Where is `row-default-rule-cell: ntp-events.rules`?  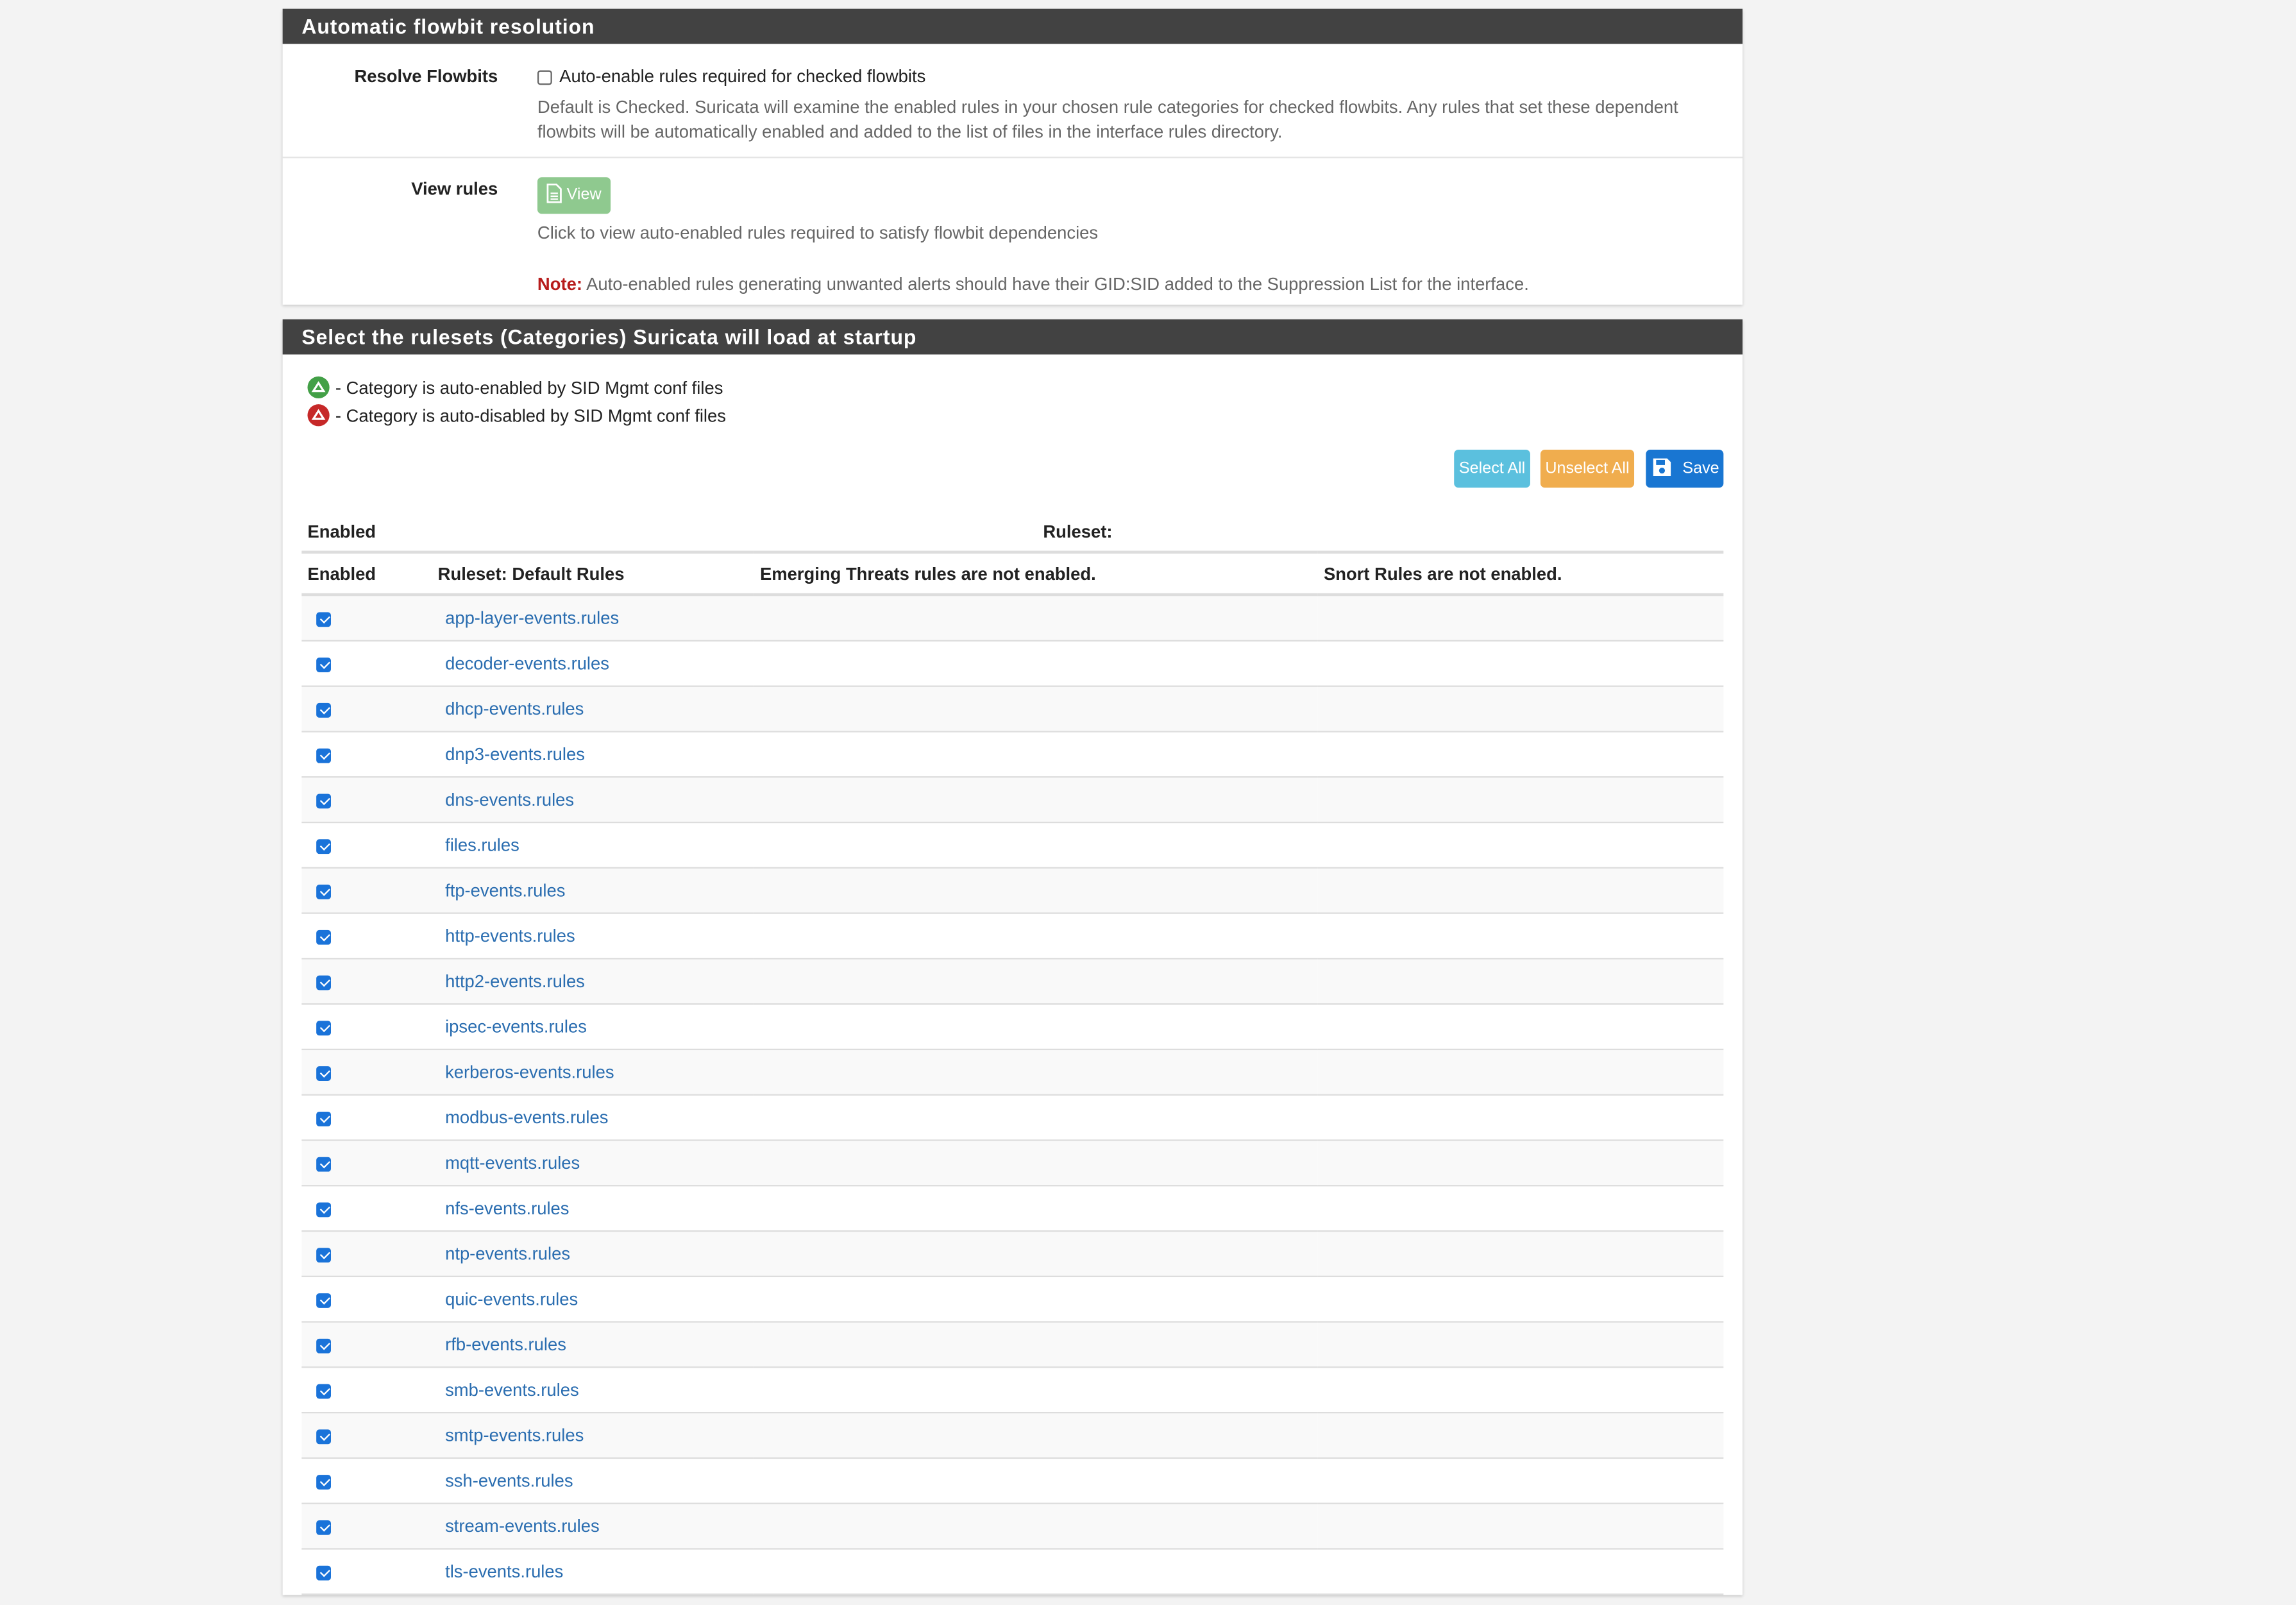
row-default-rule-cell: ntp-events.rules is located at coordinates (593, 1254).